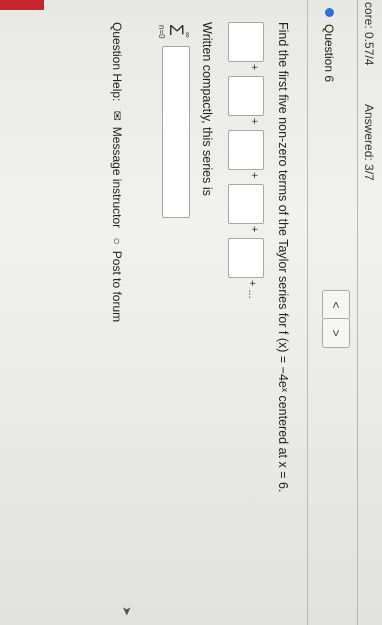  What do you see at coordinates (246, 42) in the screenshot?
I see `term-1-input` at bounding box center [246, 42].